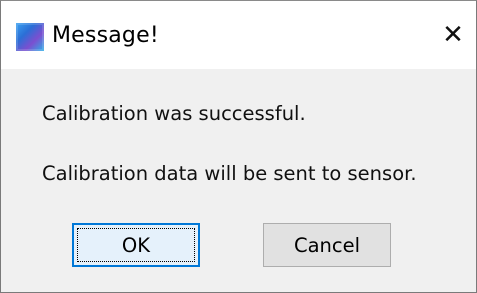  I want to click on dialog-title: Message!, so click(105, 35).